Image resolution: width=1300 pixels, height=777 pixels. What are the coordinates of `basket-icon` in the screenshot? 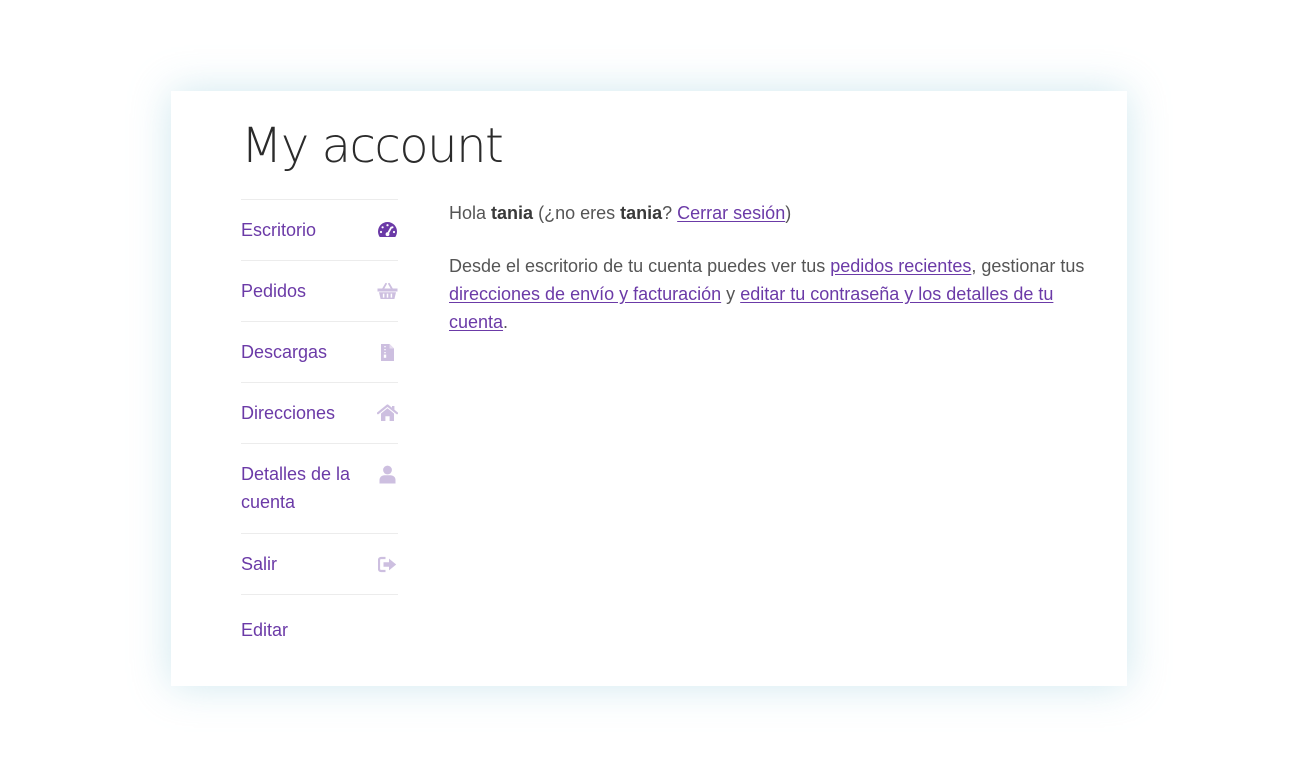 It's located at (387, 291).